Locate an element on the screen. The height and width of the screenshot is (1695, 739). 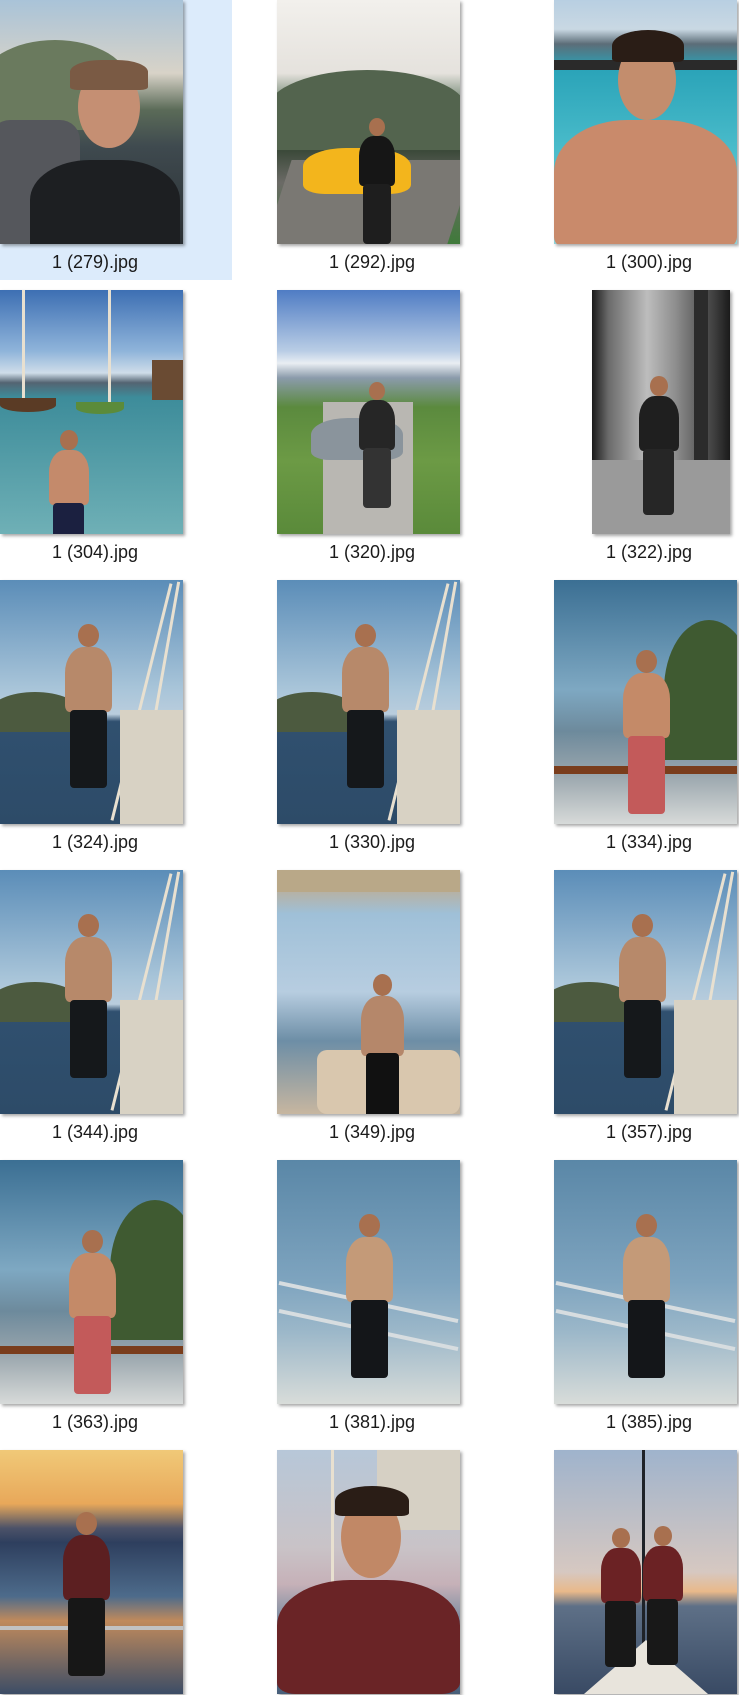
file-item: 1 (392).jpg is located at coordinates (393, 1572).